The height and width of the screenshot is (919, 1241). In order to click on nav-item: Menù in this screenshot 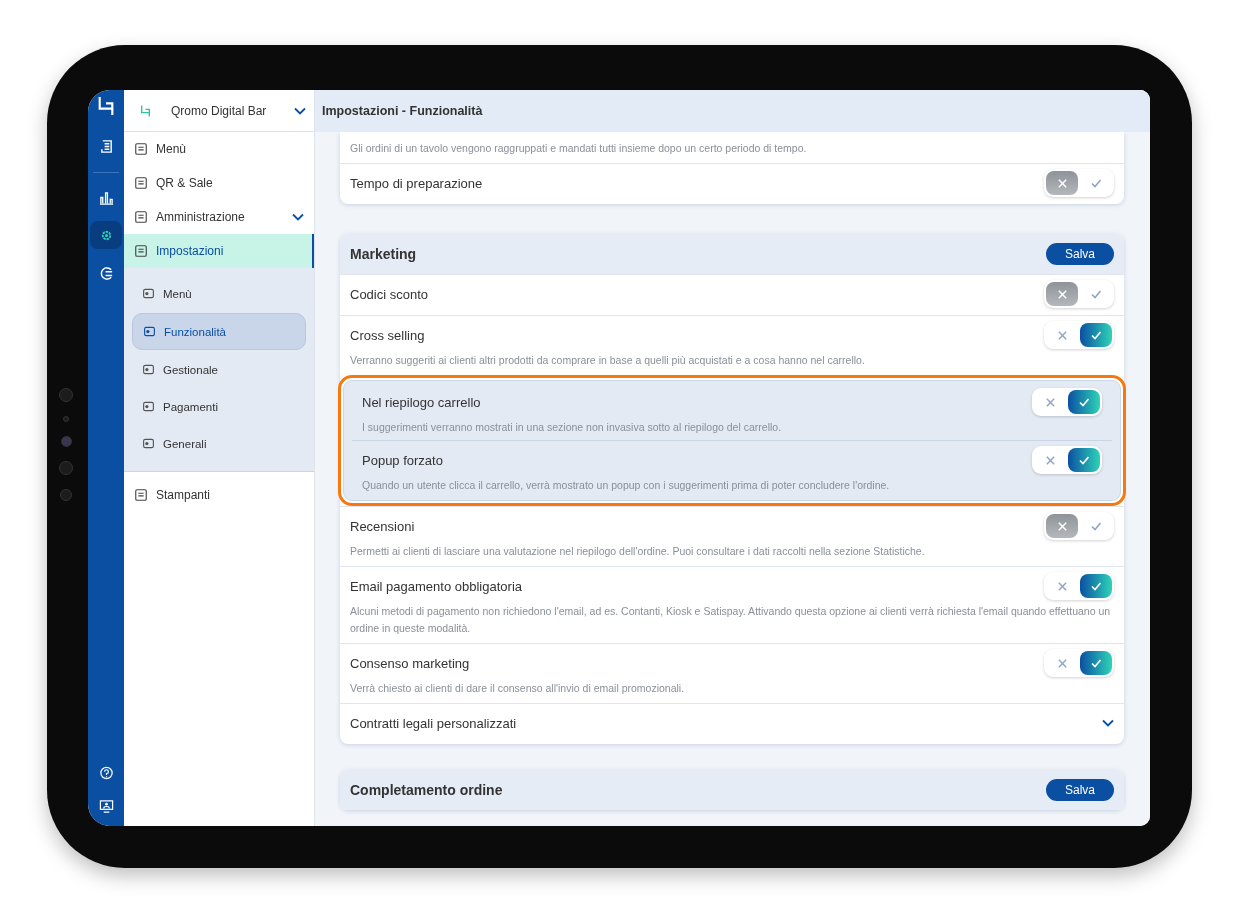, I will do `click(219, 149)`.